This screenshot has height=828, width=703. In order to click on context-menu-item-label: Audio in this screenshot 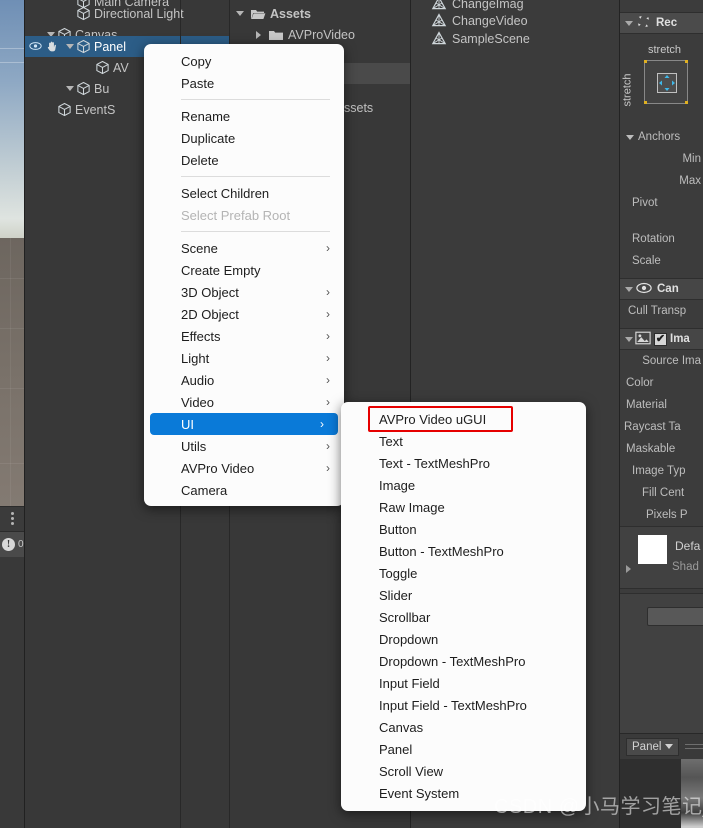, I will do `click(198, 380)`.